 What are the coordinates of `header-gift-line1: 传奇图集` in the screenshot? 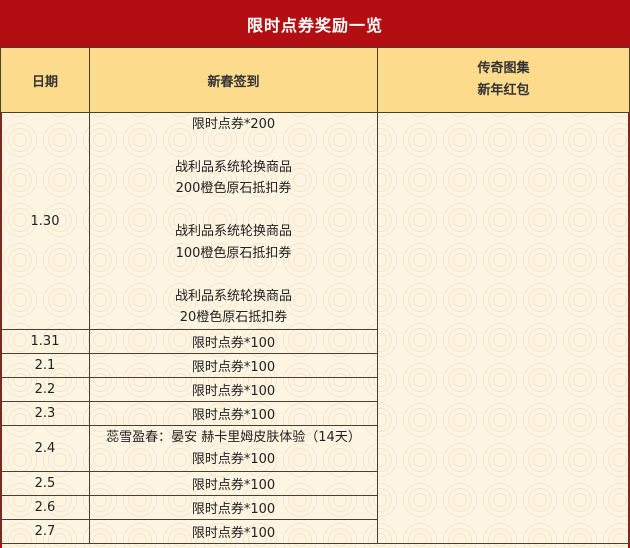 It's located at (503, 68).